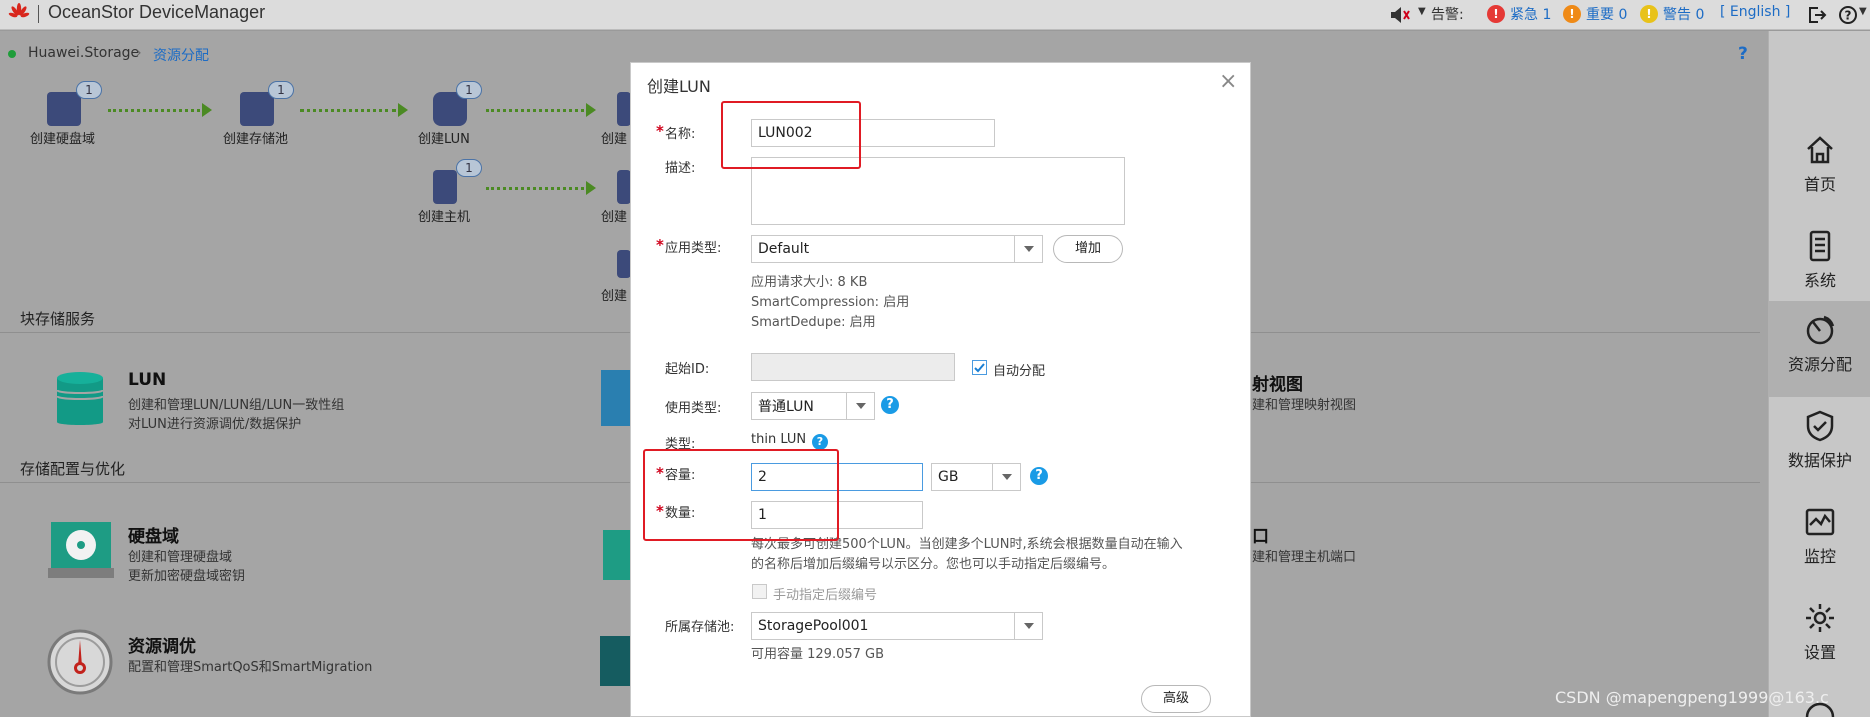  I want to click on required-mark: *, so click(660, 131).